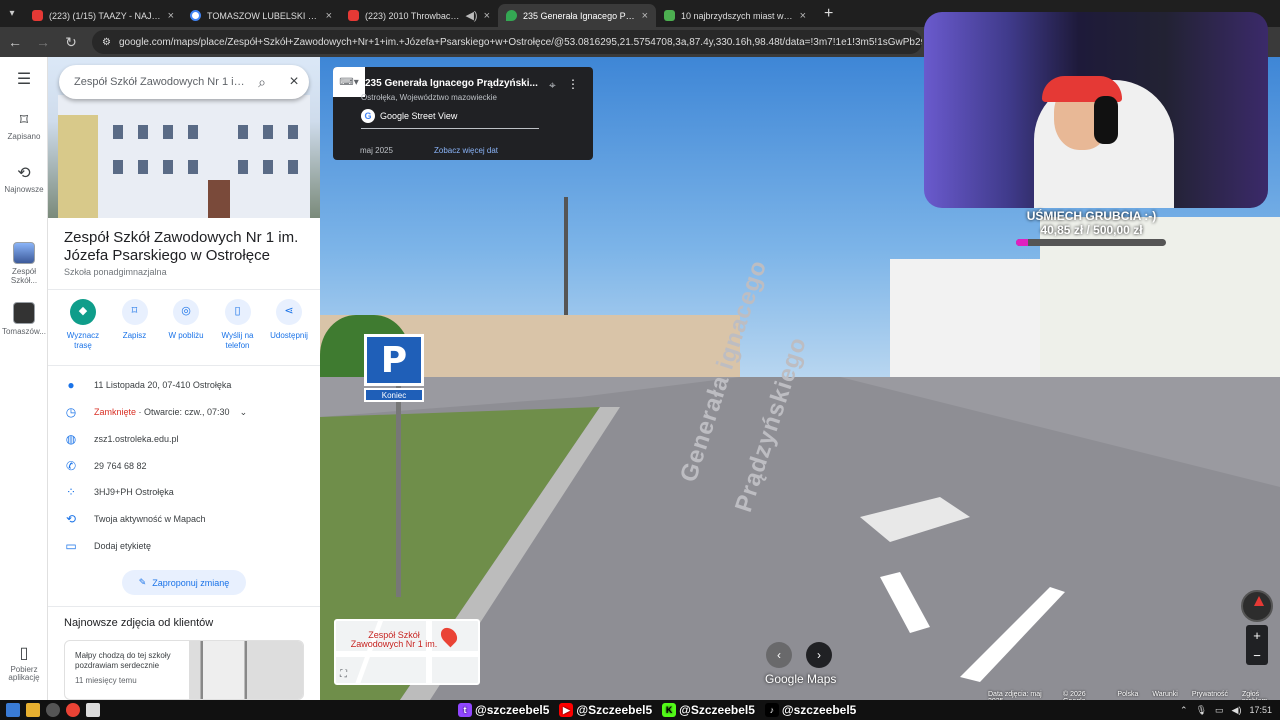 The width and height of the screenshot is (1280, 720). What do you see at coordinates (1257, 635) in the screenshot?
I see `zoom-in-button: +` at bounding box center [1257, 635].